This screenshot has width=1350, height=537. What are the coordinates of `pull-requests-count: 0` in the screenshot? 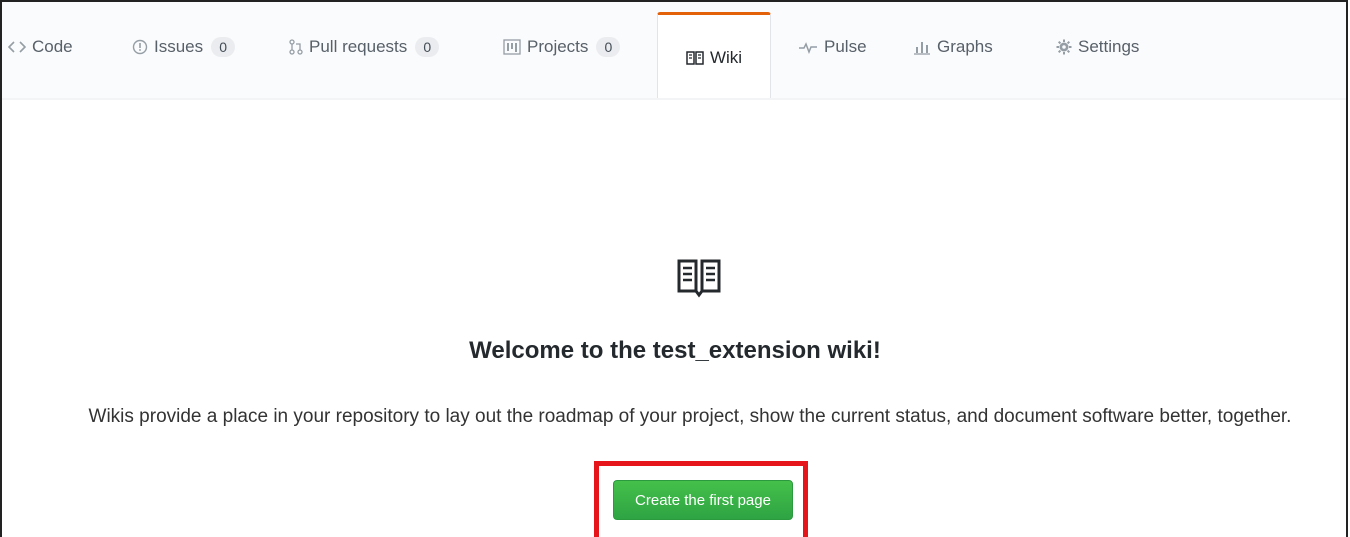 It's located at (427, 47).